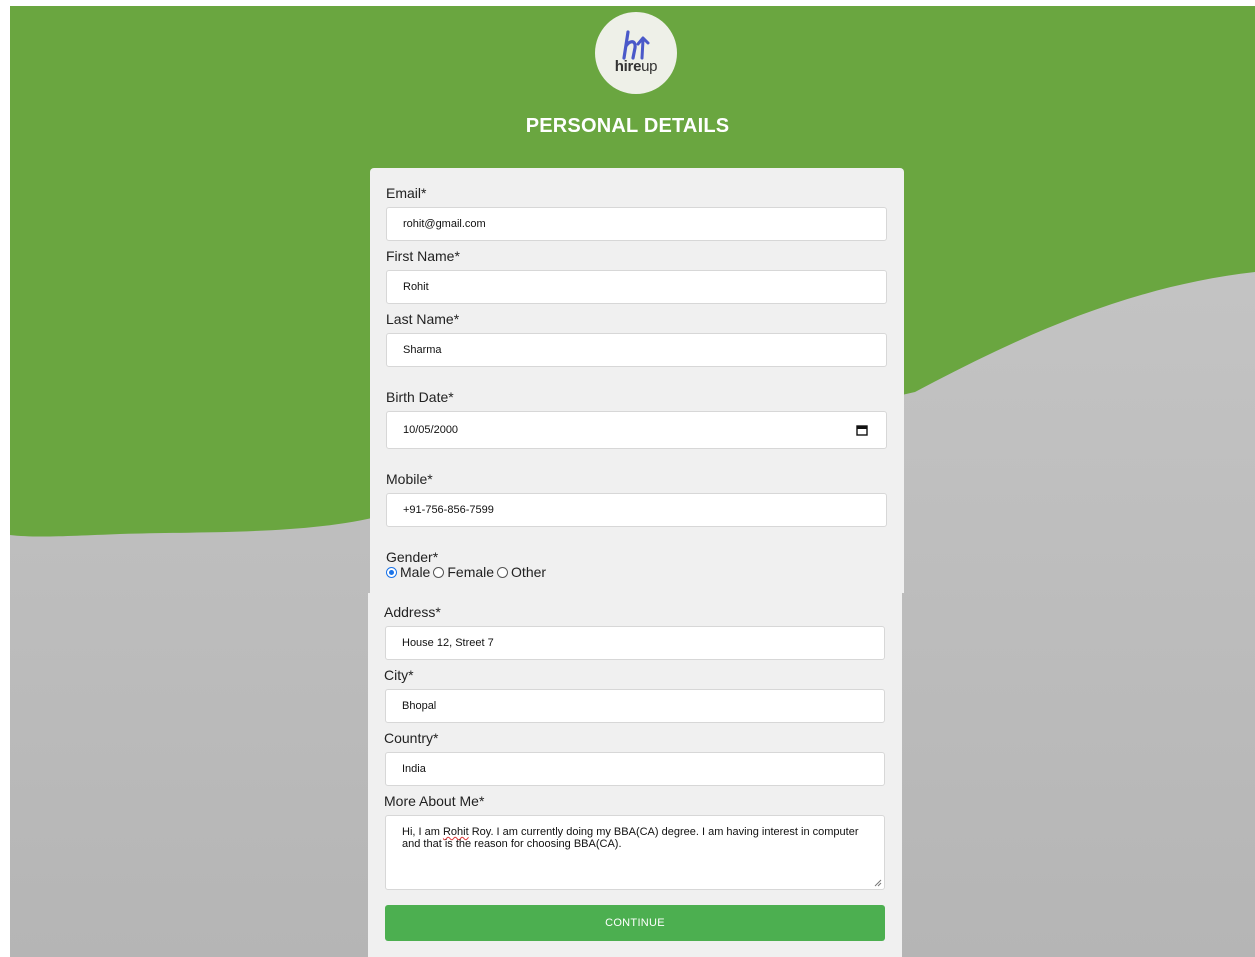 The image size is (1255, 957). What do you see at coordinates (399, 675) in the screenshot?
I see `city-label: City*` at bounding box center [399, 675].